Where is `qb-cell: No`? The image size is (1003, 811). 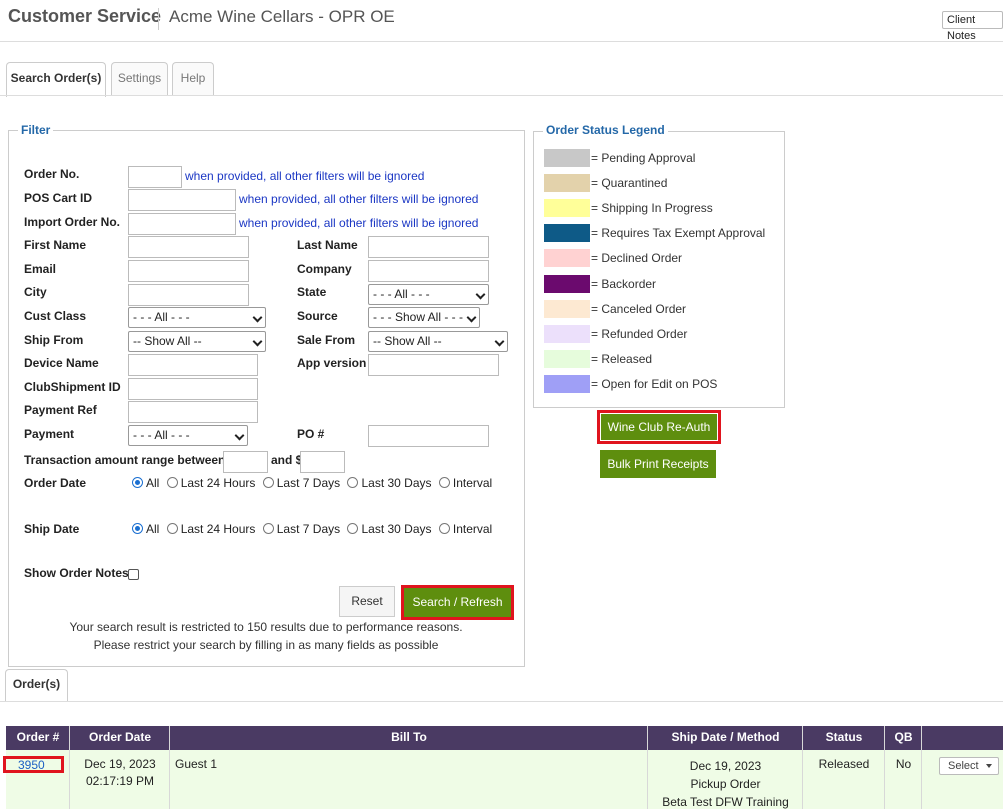
qb-cell: No is located at coordinates (903, 764).